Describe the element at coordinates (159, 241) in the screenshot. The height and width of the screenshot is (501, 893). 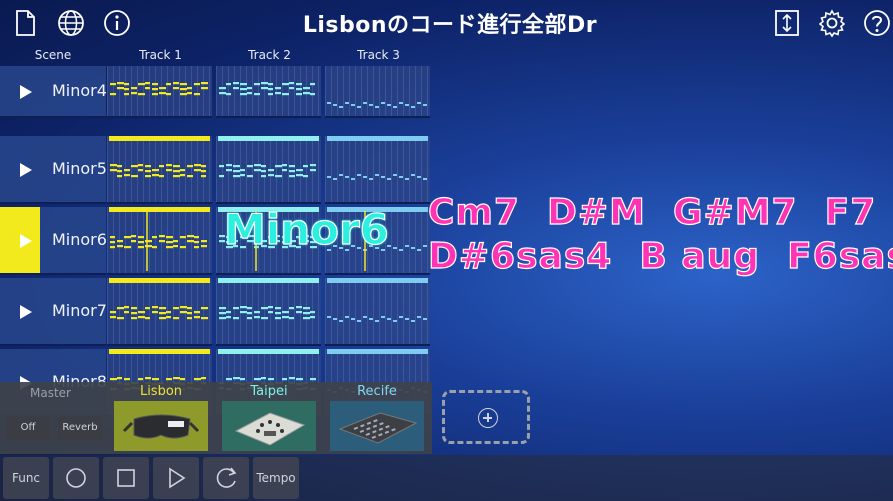
I see `clip-scene3-track1` at that location.